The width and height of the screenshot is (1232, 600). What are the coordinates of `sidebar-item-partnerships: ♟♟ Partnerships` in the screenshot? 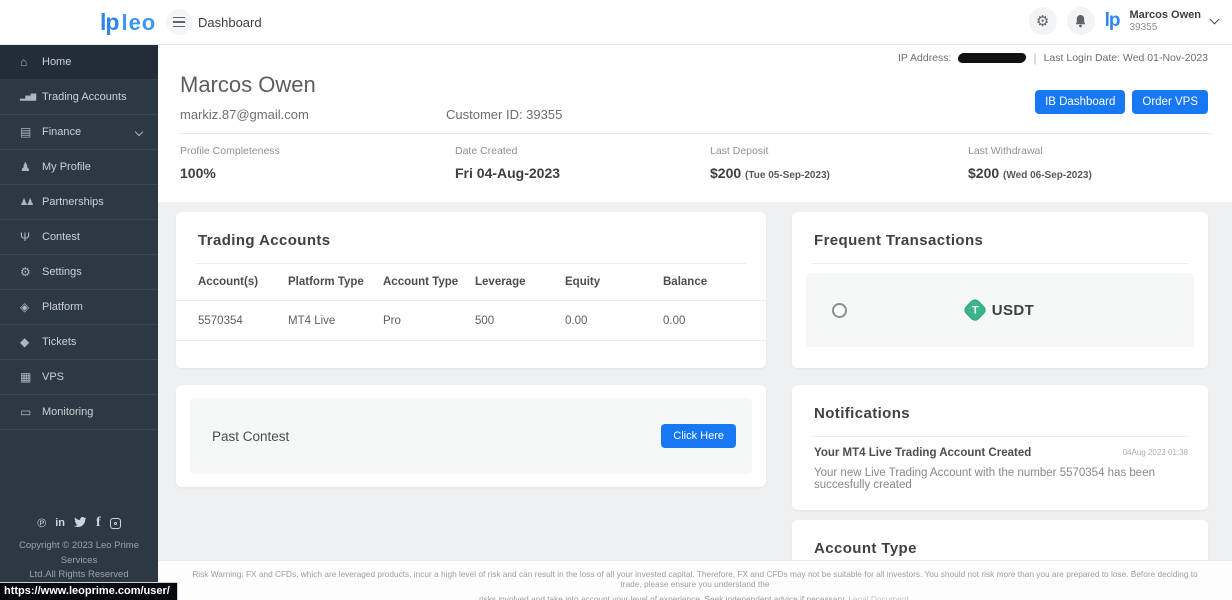 It's located at (79, 202).